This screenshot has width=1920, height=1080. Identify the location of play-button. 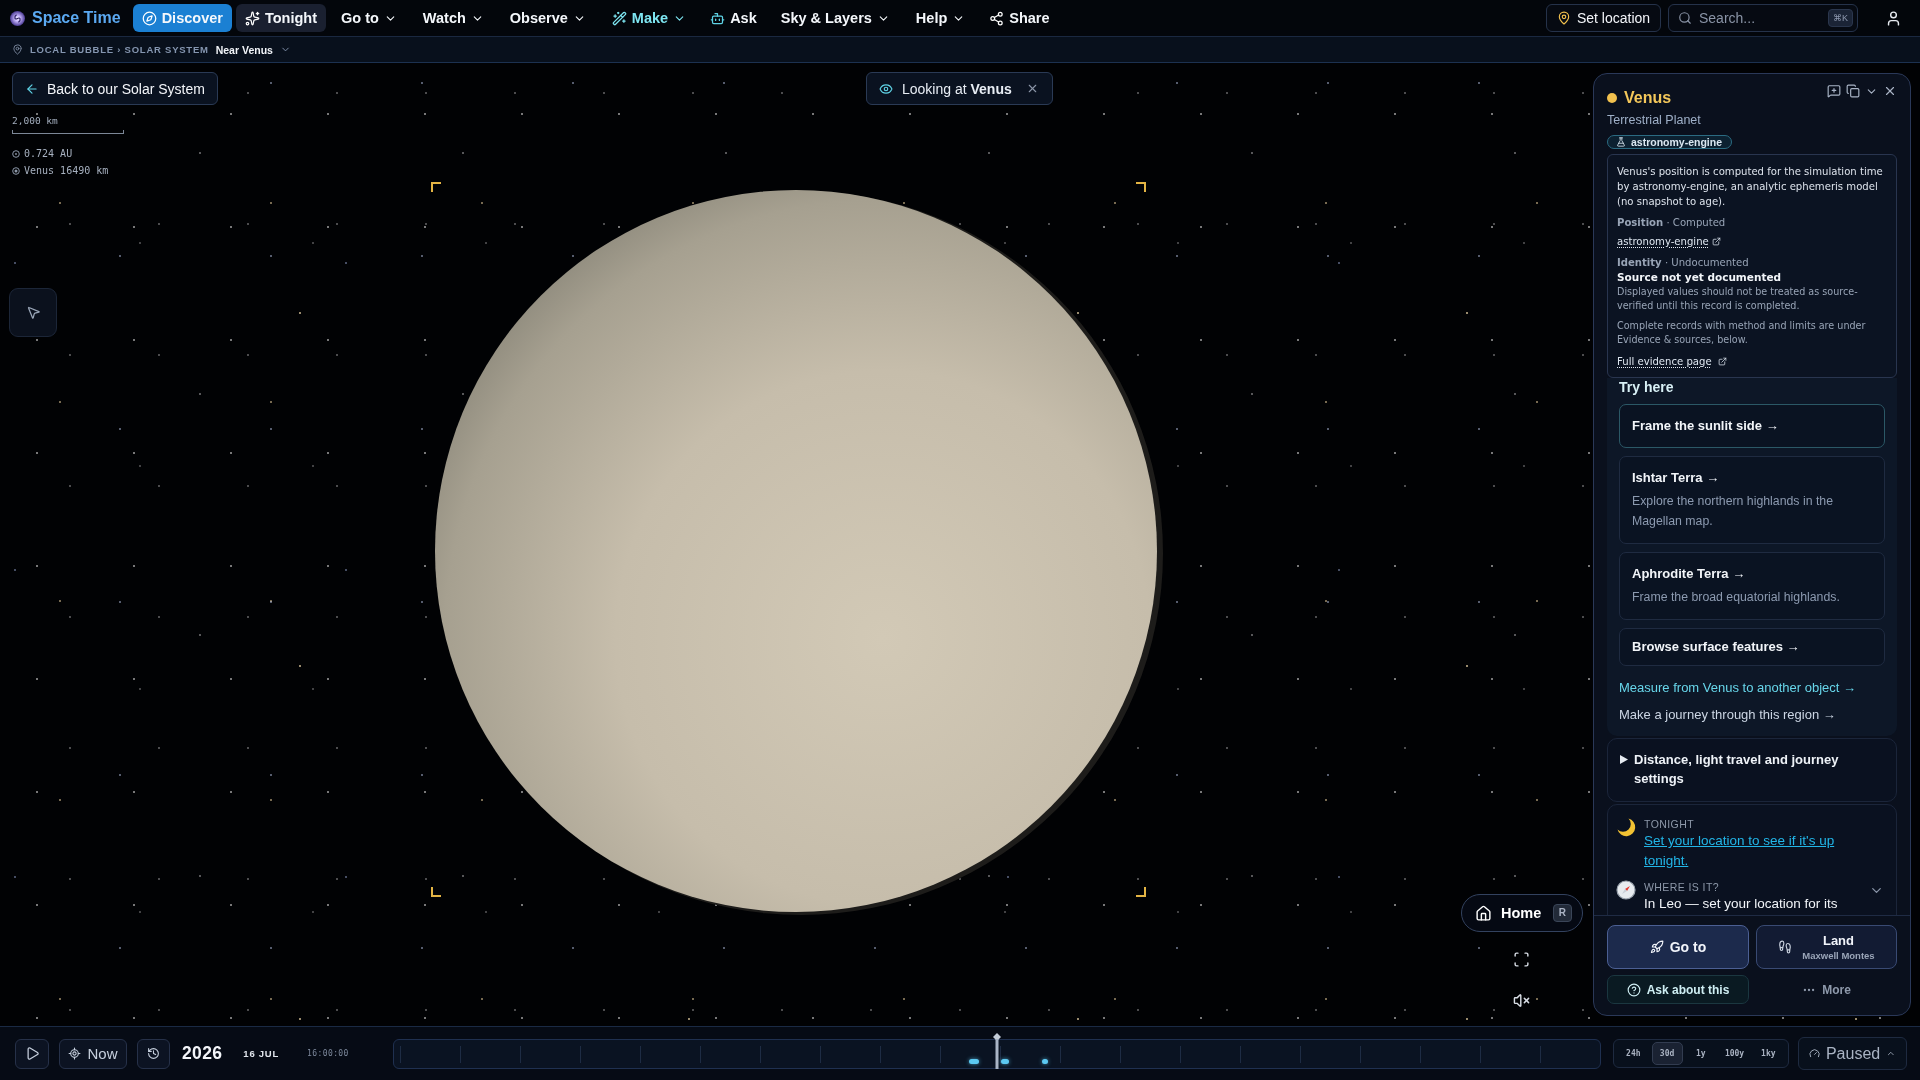
(32, 1053).